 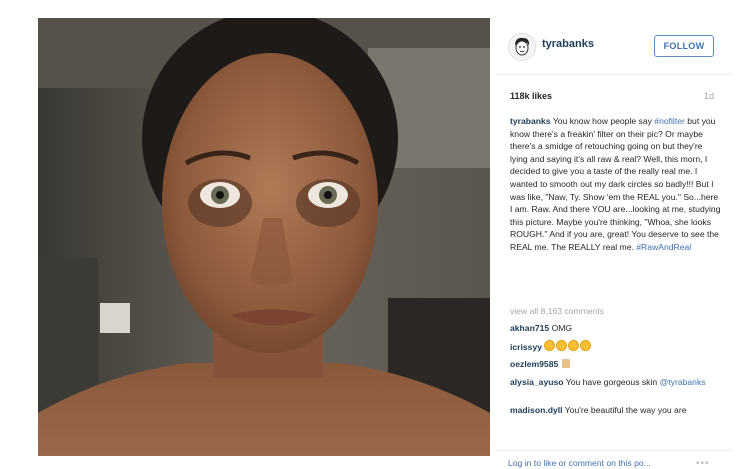 I want to click on view-all-comments-link: view all 8,163 comments, so click(x=557, y=311).